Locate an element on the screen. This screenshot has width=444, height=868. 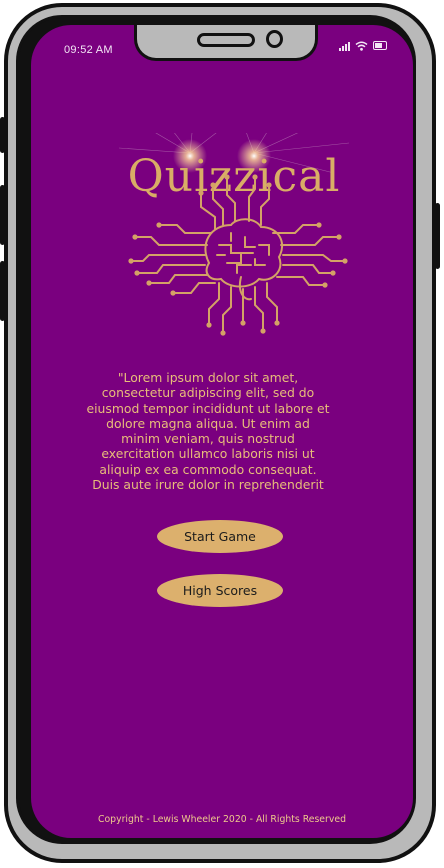
phone-notch is located at coordinates (226, 43).